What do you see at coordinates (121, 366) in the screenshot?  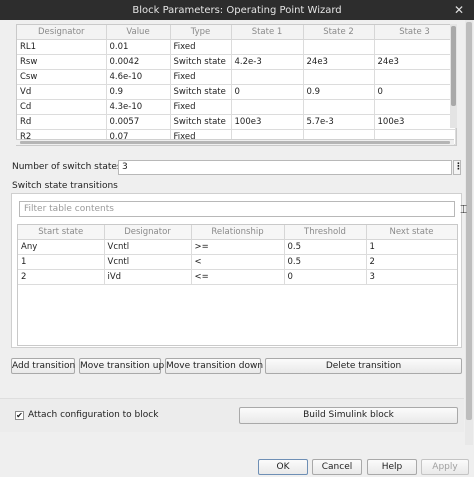 I see `move-transition-up-button: Move transition up` at bounding box center [121, 366].